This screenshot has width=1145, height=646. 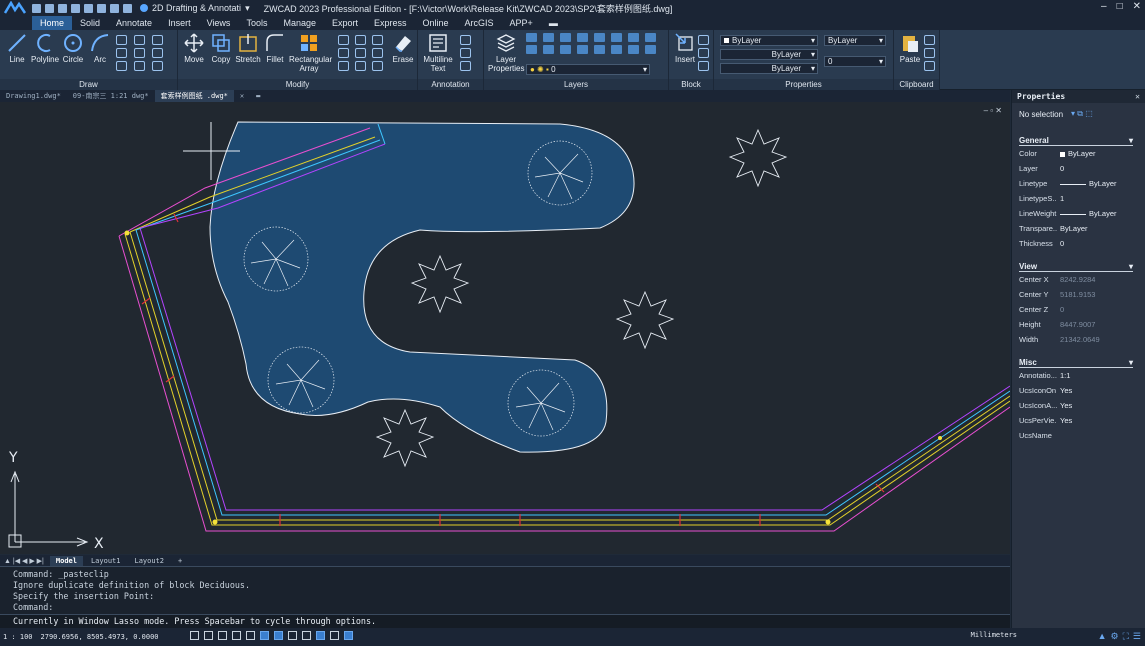 I want to click on annotation-visibility-icon: ▲, so click(x=1102, y=636).